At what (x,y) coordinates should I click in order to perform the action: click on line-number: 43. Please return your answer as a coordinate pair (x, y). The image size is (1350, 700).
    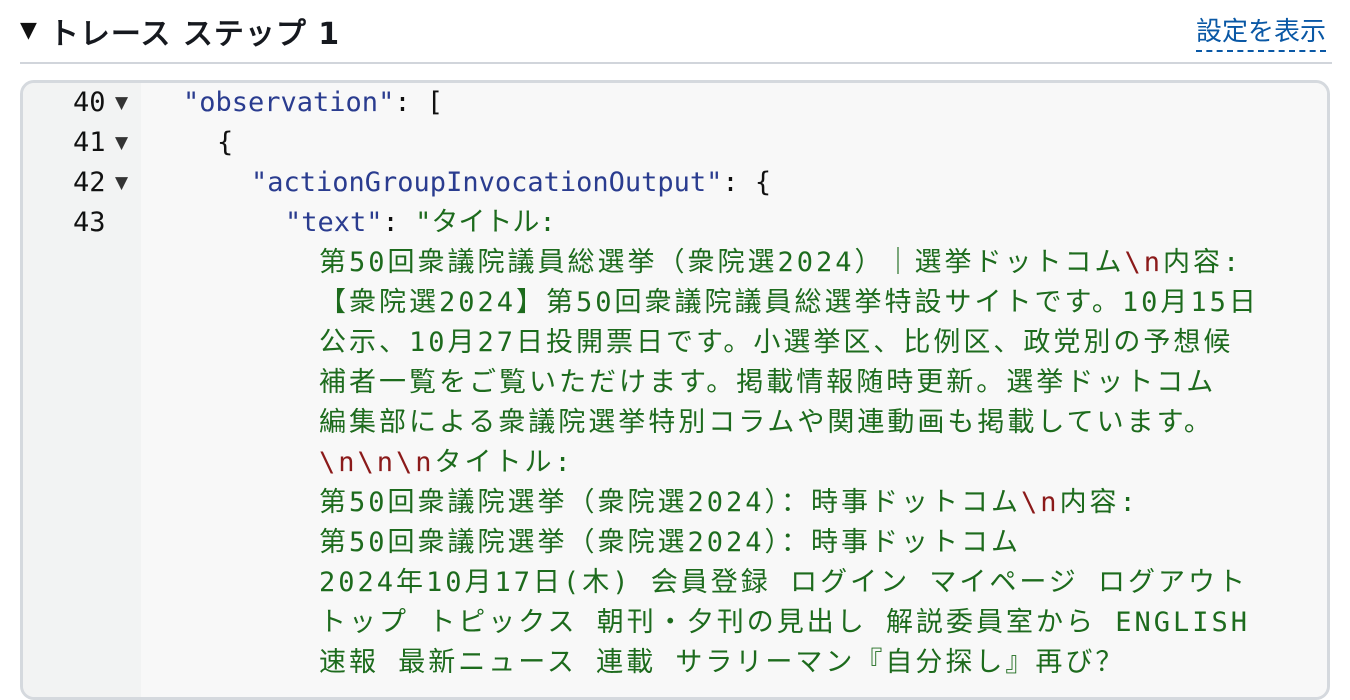
    Looking at the image, I should click on (89, 222).